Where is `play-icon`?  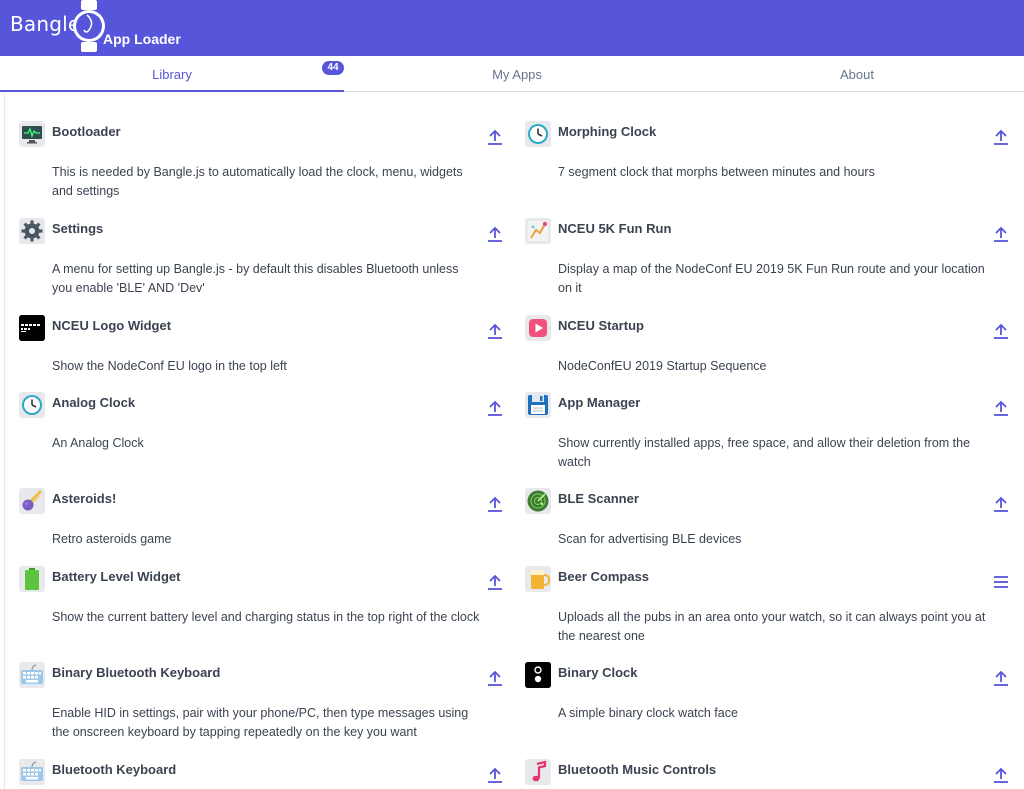 play-icon is located at coordinates (538, 328).